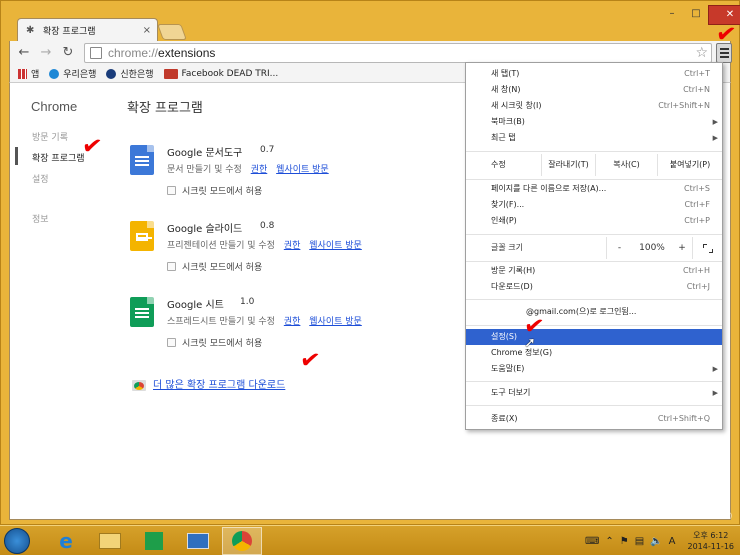 The width and height of the screenshot is (740, 555). I want to click on keyboard-icon: ⌨, so click(592, 541).